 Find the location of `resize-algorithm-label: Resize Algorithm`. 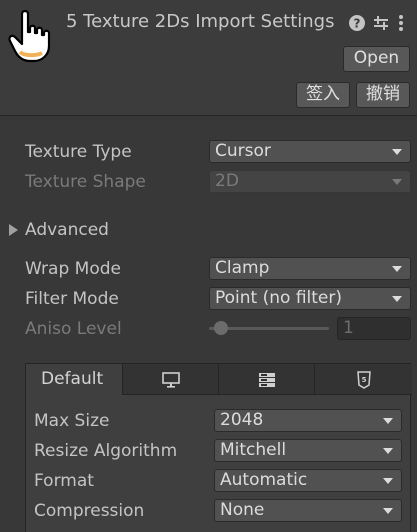

resize-algorithm-label: Resize Algorithm is located at coordinates (106, 451).